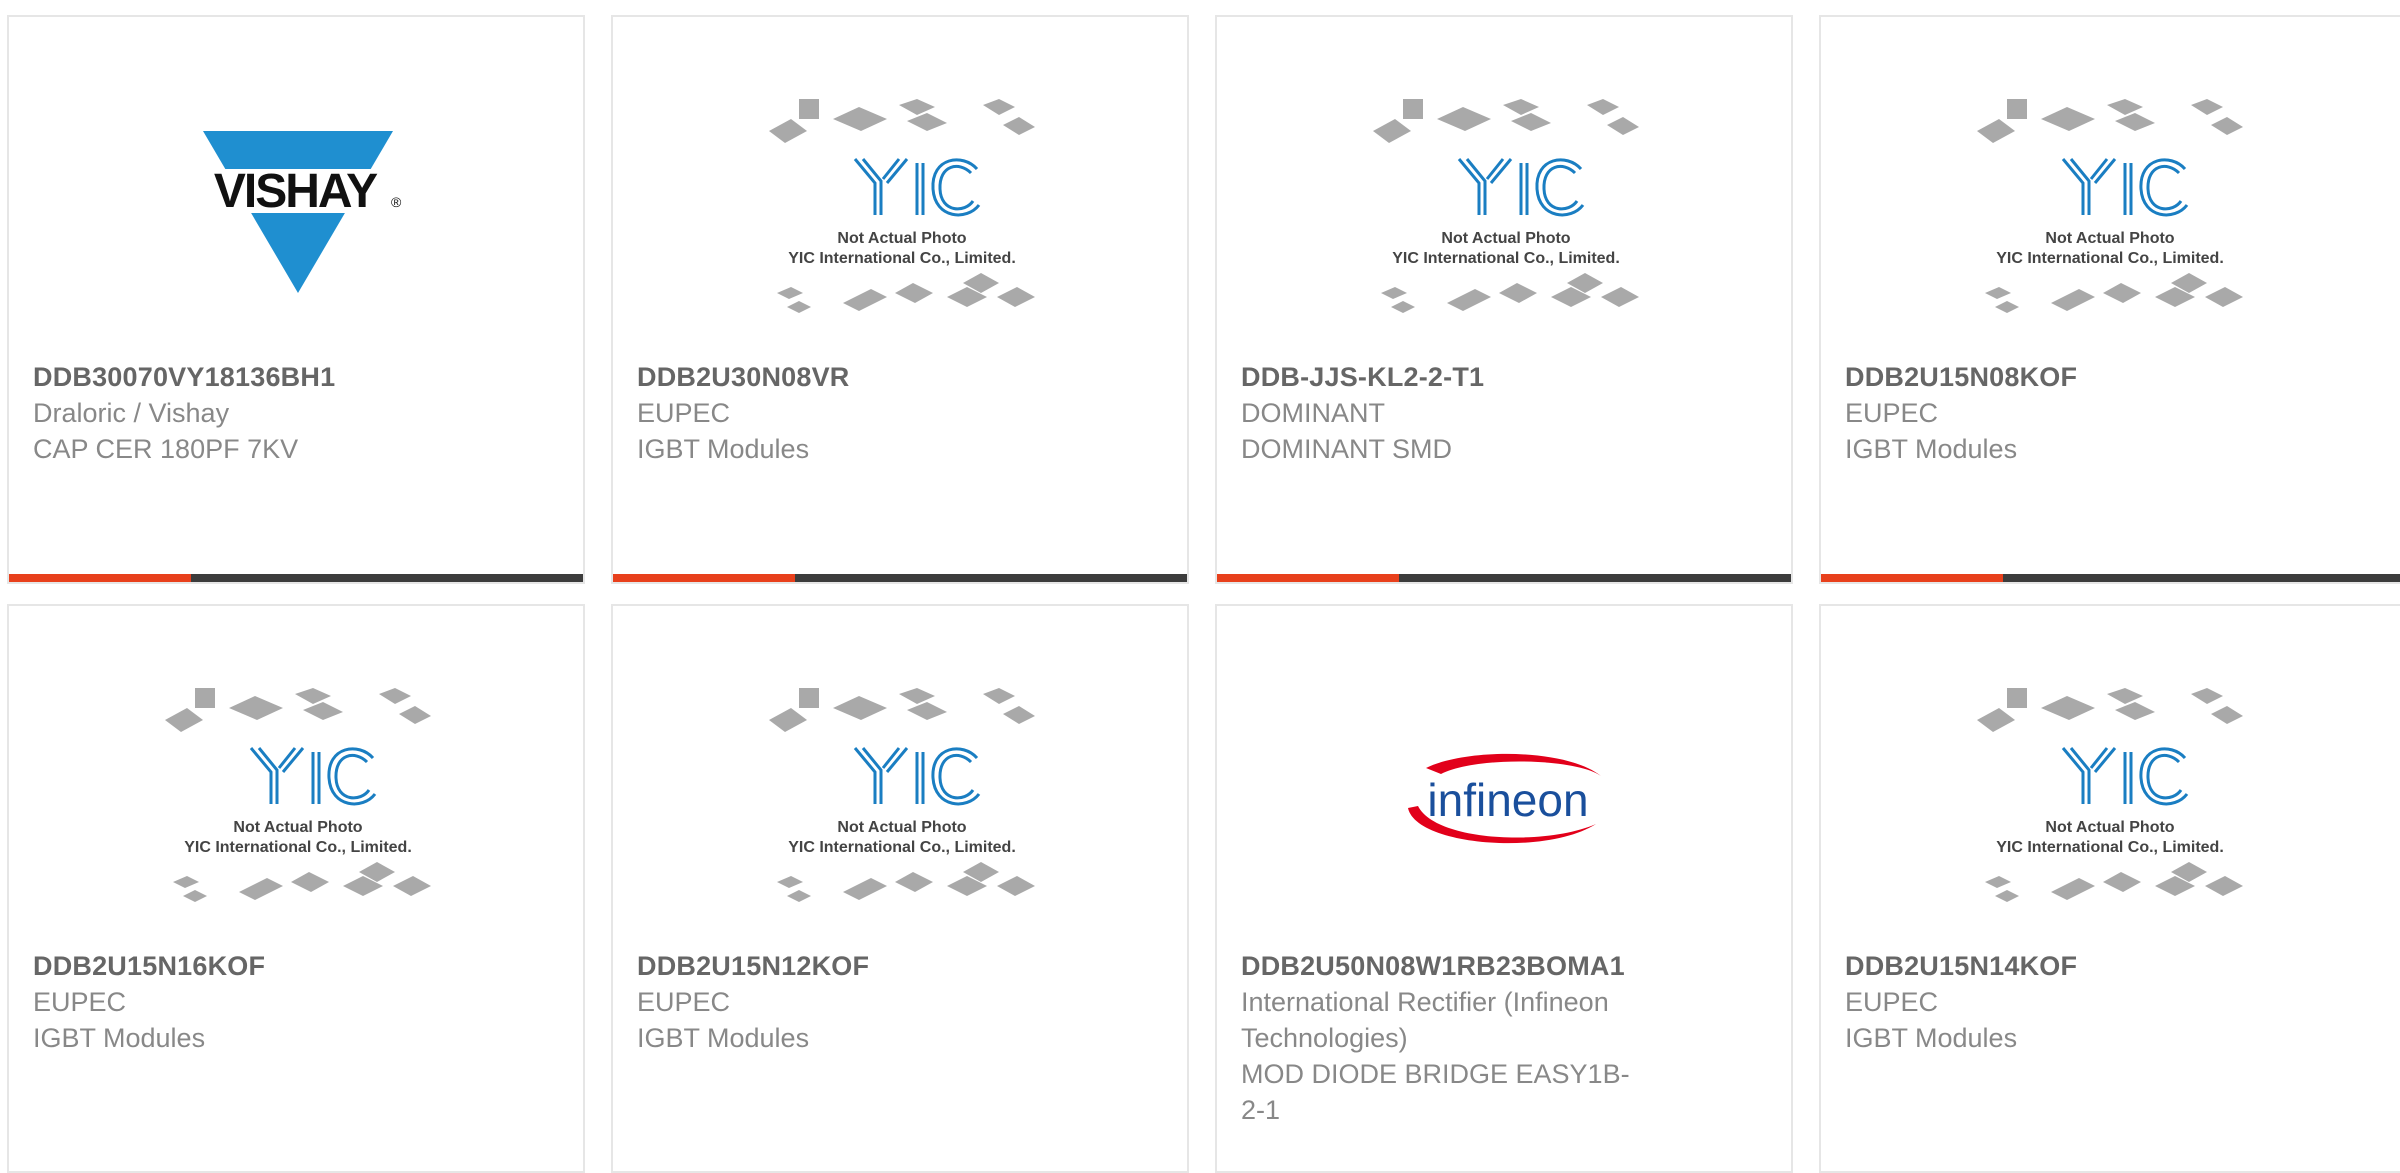 The width and height of the screenshot is (2400, 1173). Describe the element at coordinates (1435, 1092) in the screenshot. I see `description: MOD DIODE BRIDGE EASY1B-2-1` at that location.